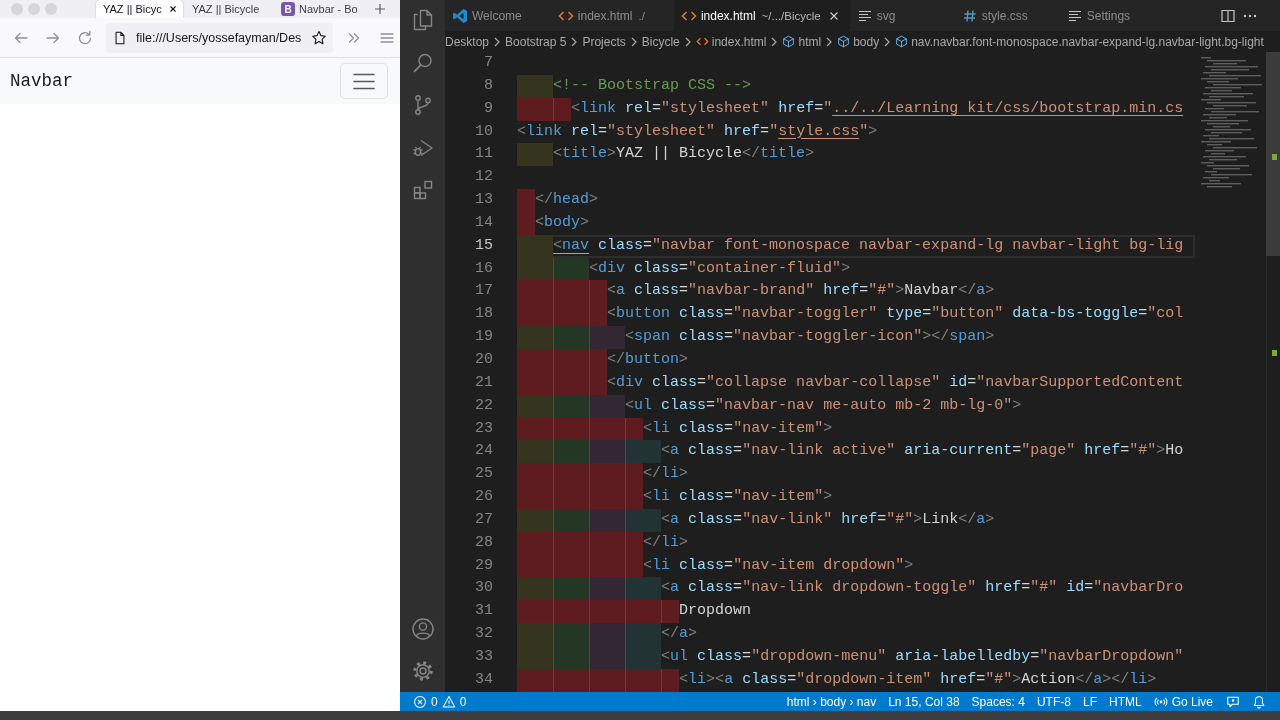 The image size is (1280, 720). I want to click on address-field: file:///Users/yossefayman/Des, so click(219, 37).